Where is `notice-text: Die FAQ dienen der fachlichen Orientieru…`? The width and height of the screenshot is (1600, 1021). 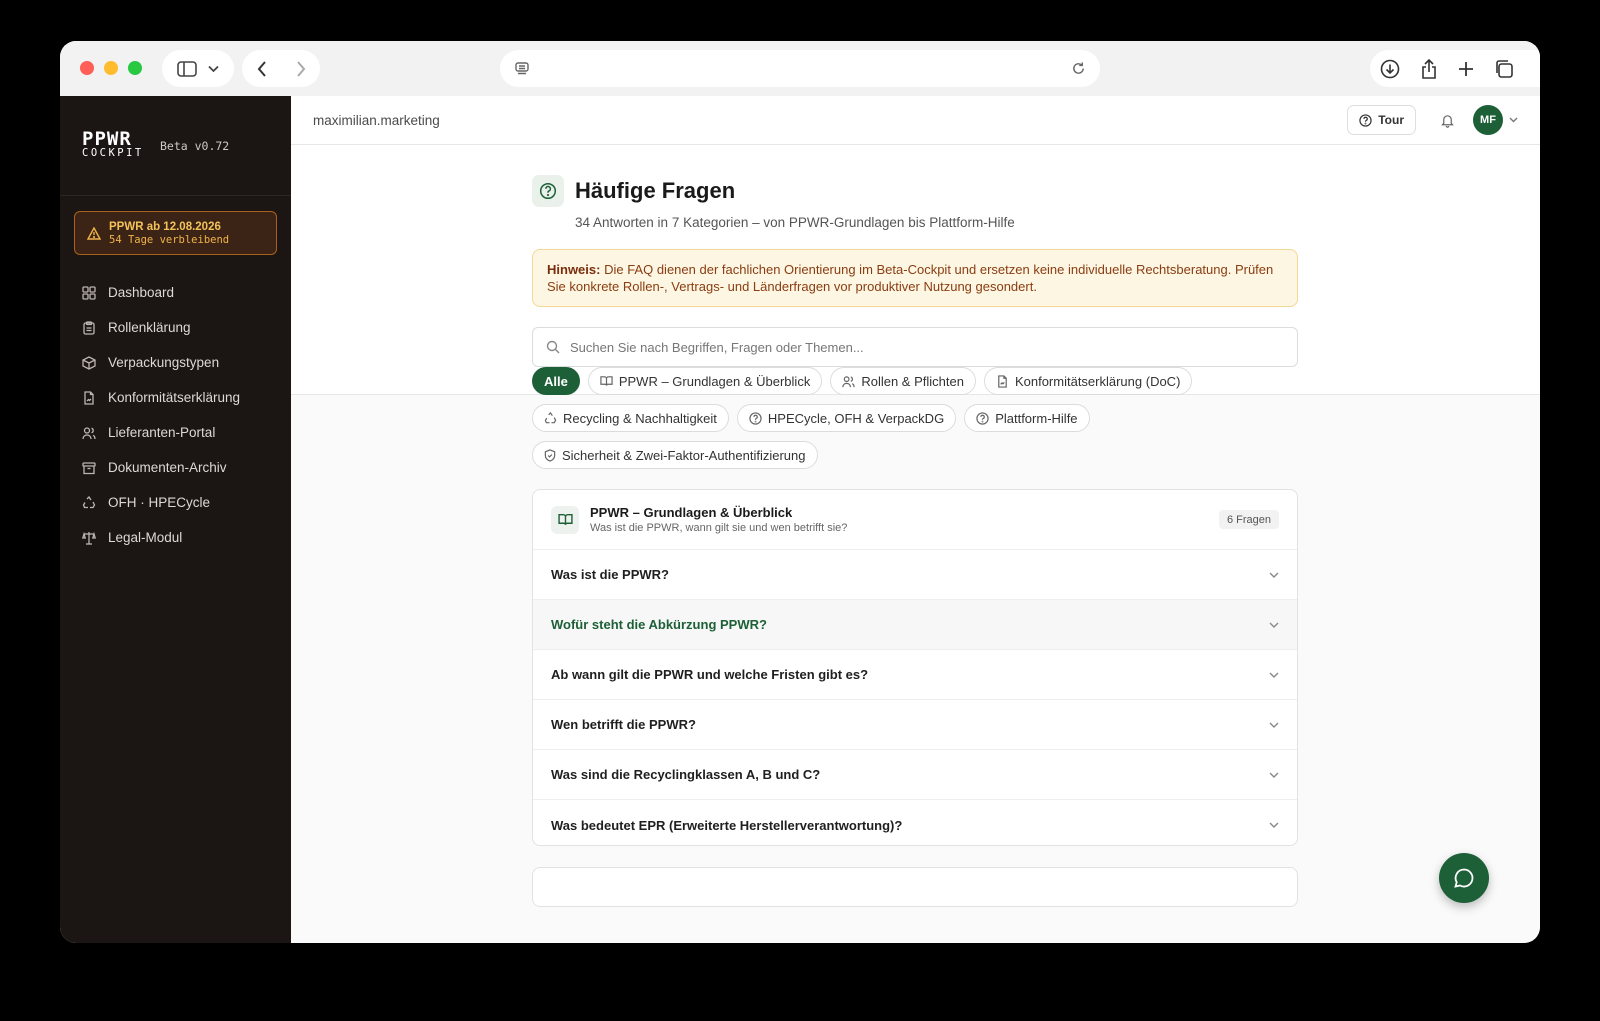
notice-text: Die FAQ dienen der fachlichen Orientieru… is located at coordinates (910, 278).